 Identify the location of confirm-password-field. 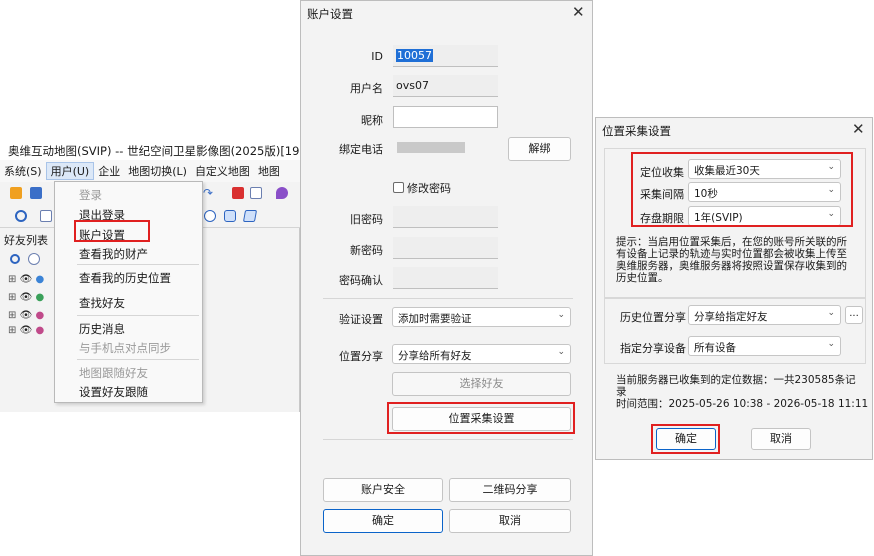
(445, 278).